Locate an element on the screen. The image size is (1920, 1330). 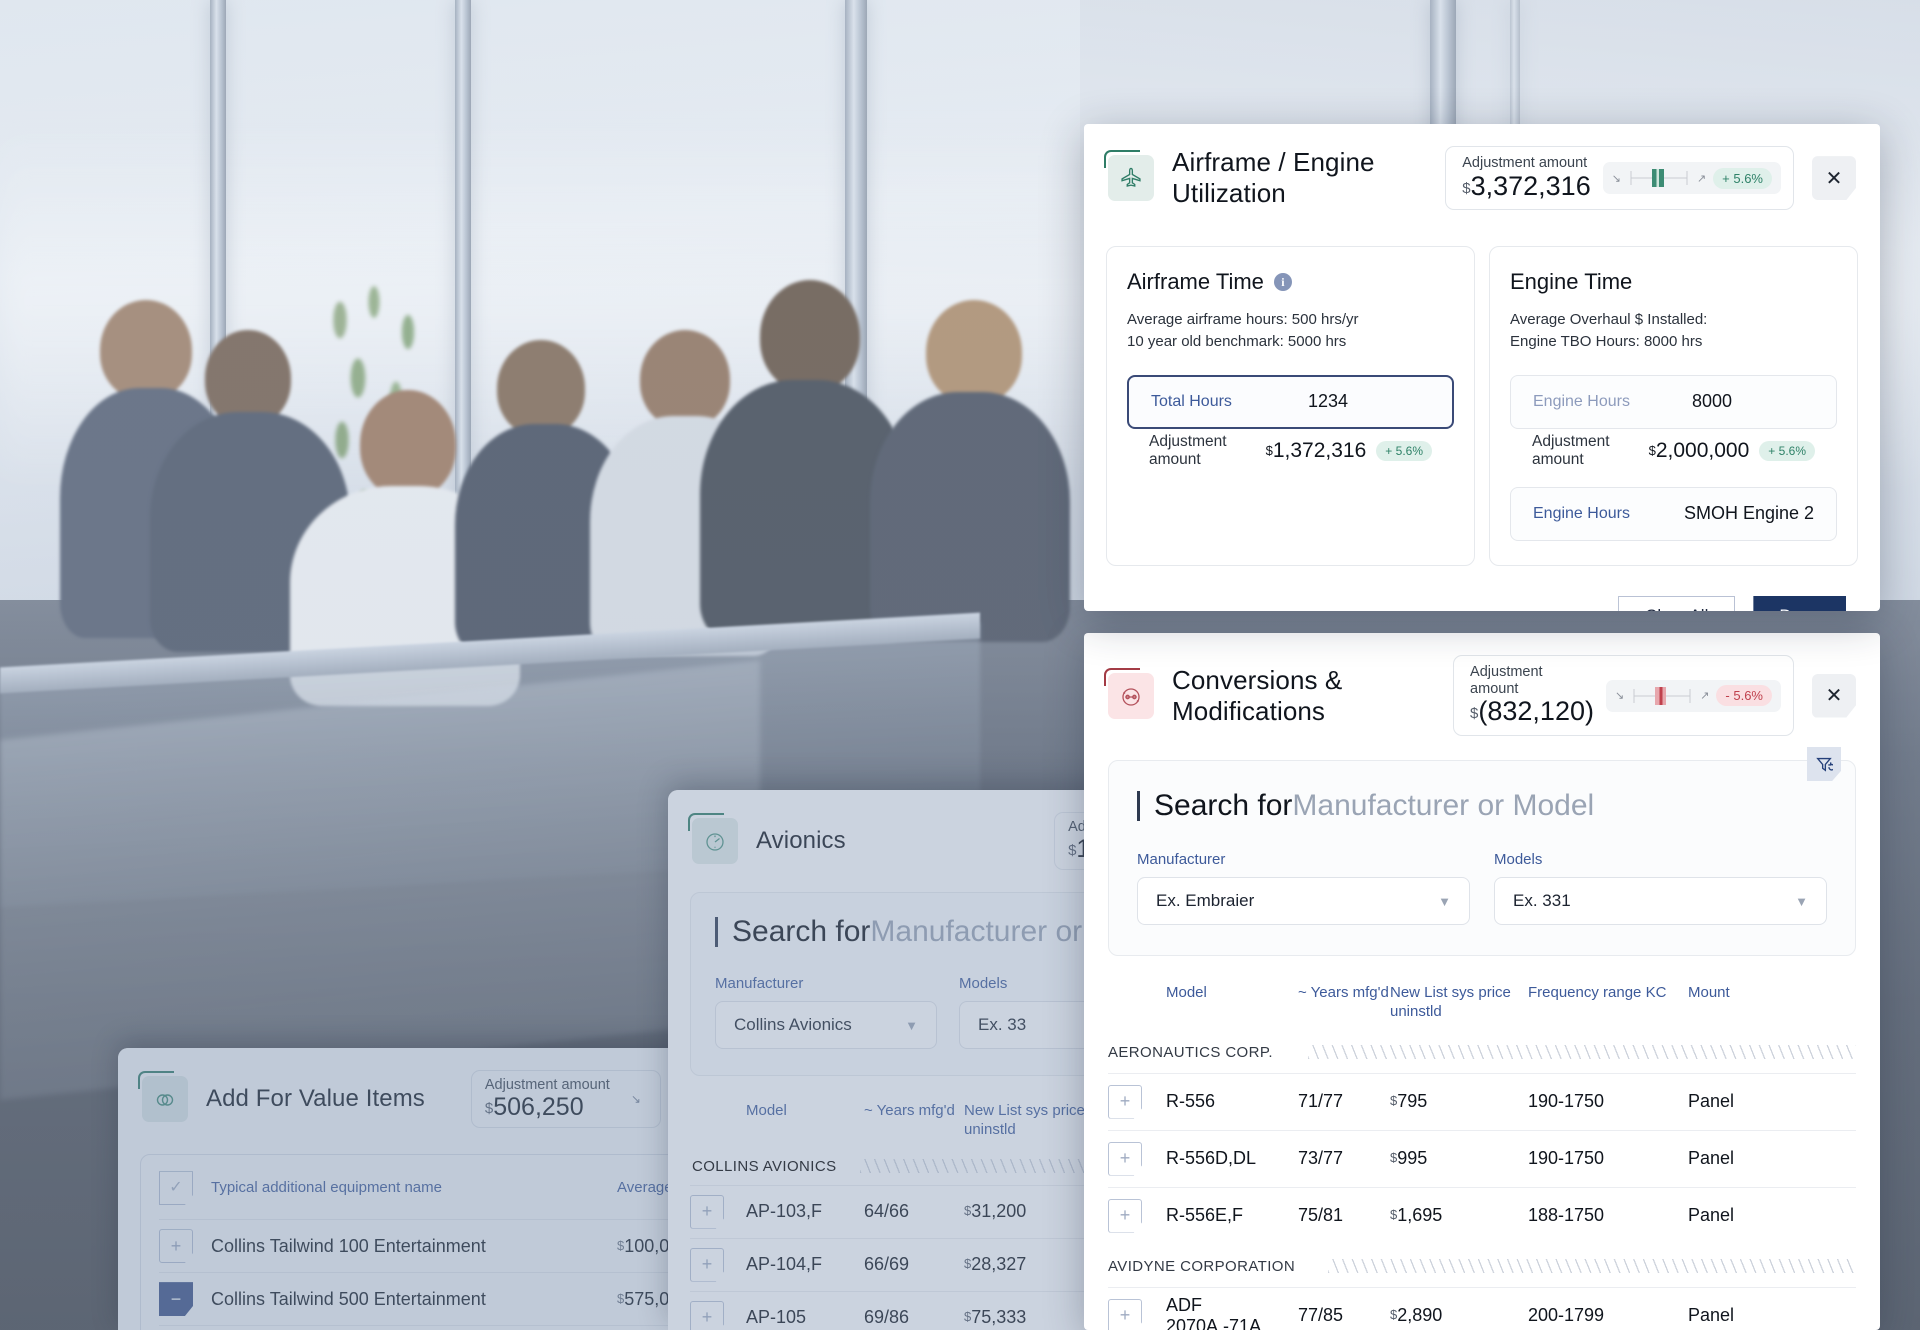
row-price: $795 is located at coordinates (1409, 1101).